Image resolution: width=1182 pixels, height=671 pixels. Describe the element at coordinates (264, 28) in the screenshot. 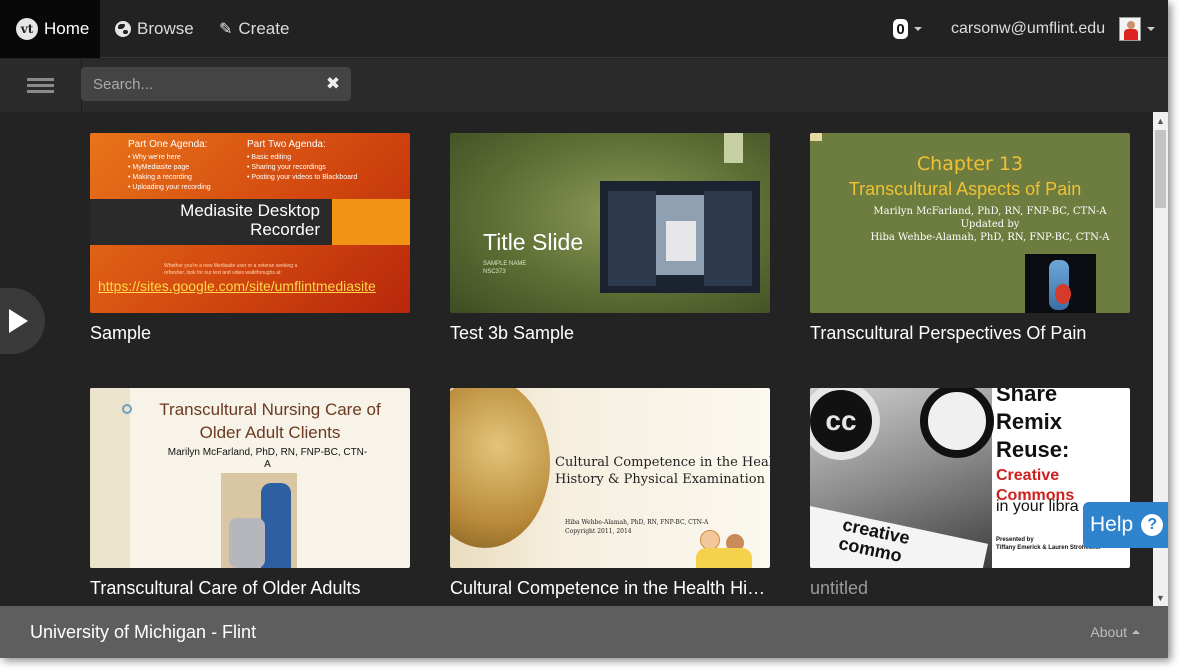

I see `nav-create-label: Create` at that location.